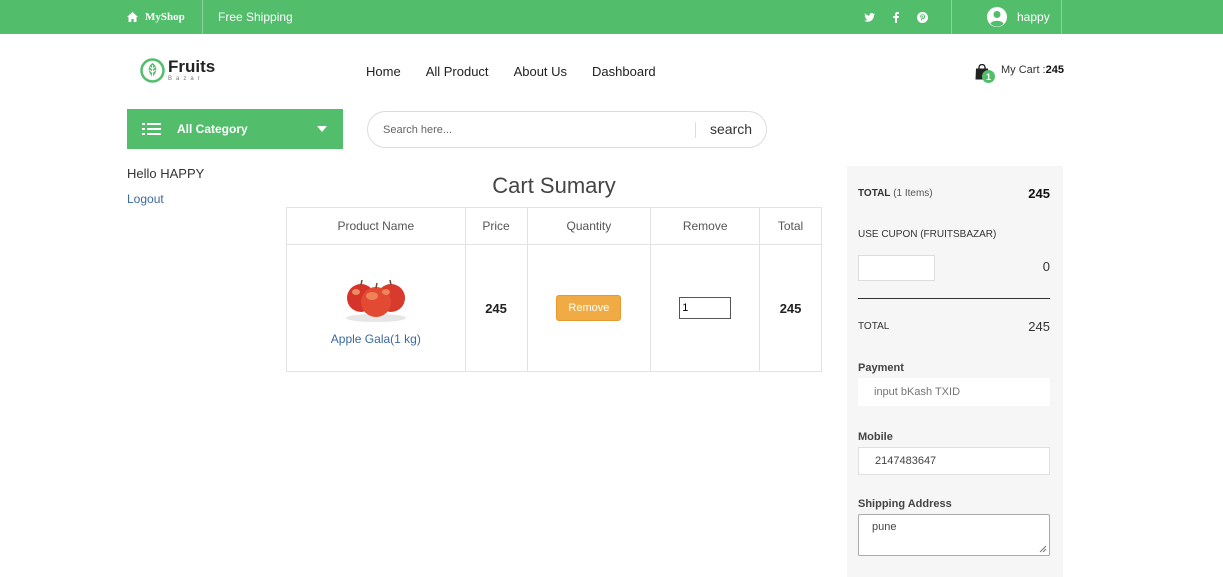 The height and width of the screenshot is (577, 1223). I want to click on leaf-logo-icon, so click(152, 70).